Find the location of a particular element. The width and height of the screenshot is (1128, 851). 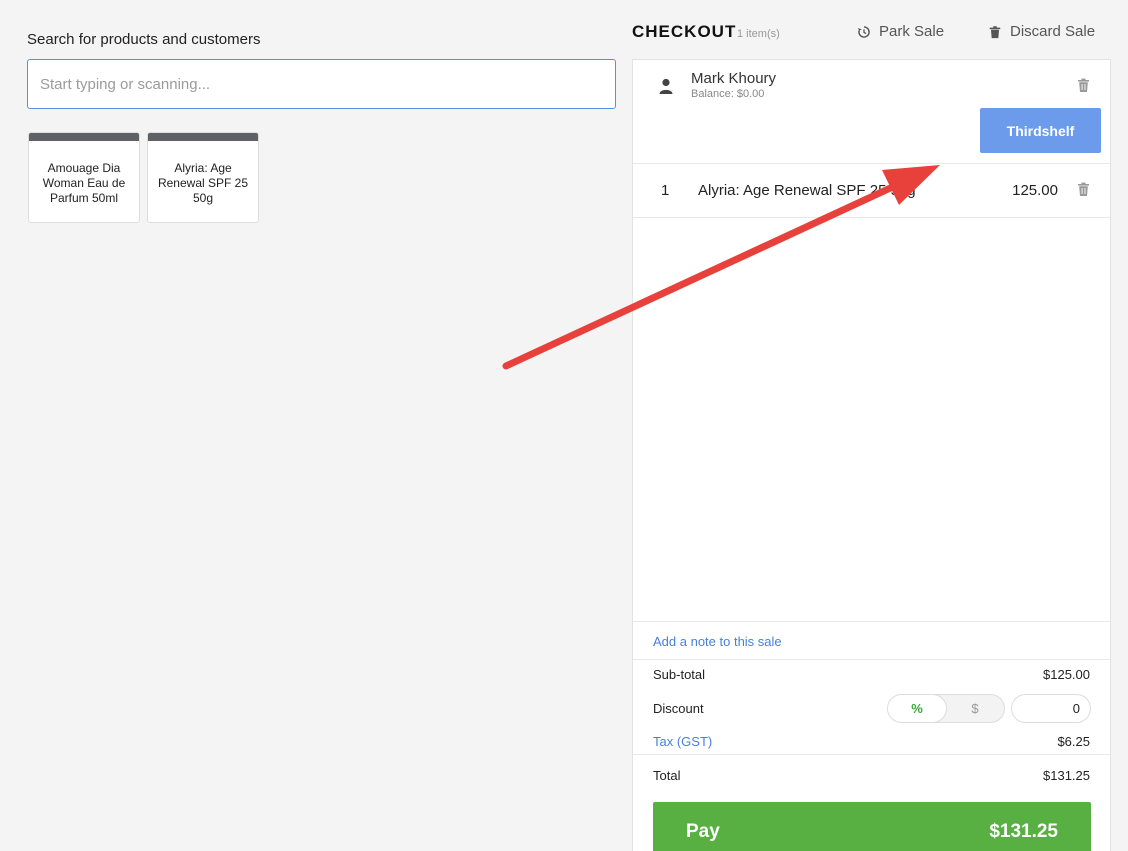

discard-sale-label: Discard Sale is located at coordinates (1053, 31).